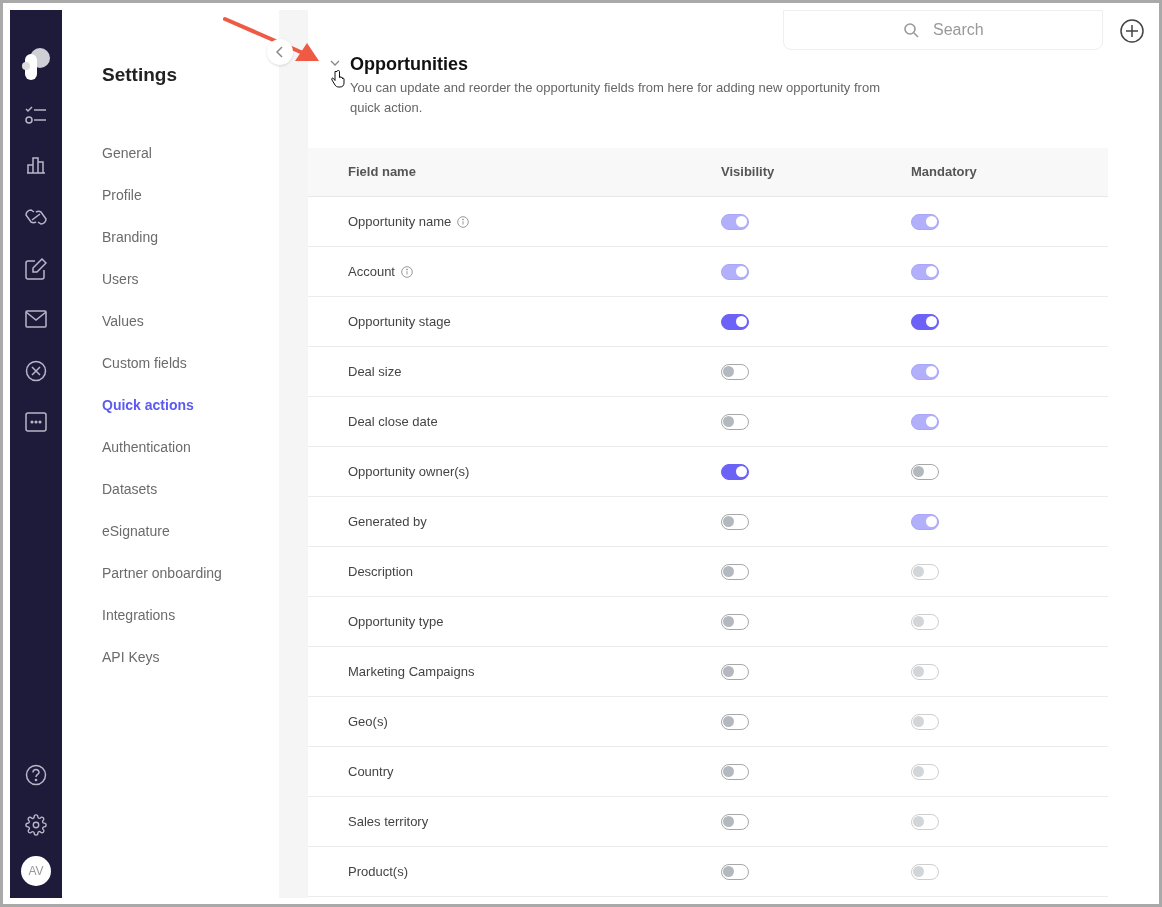 The width and height of the screenshot is (1162, 907). I want to click on chevron-down-icon, so click(335, 63).